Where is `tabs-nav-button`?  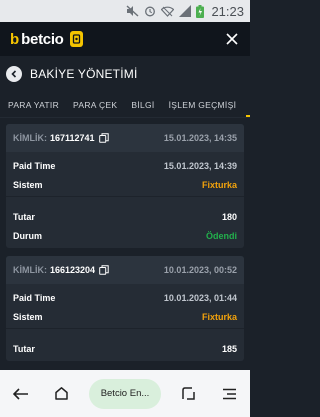 tabs-nav-button is located at coordinates (188, 394).